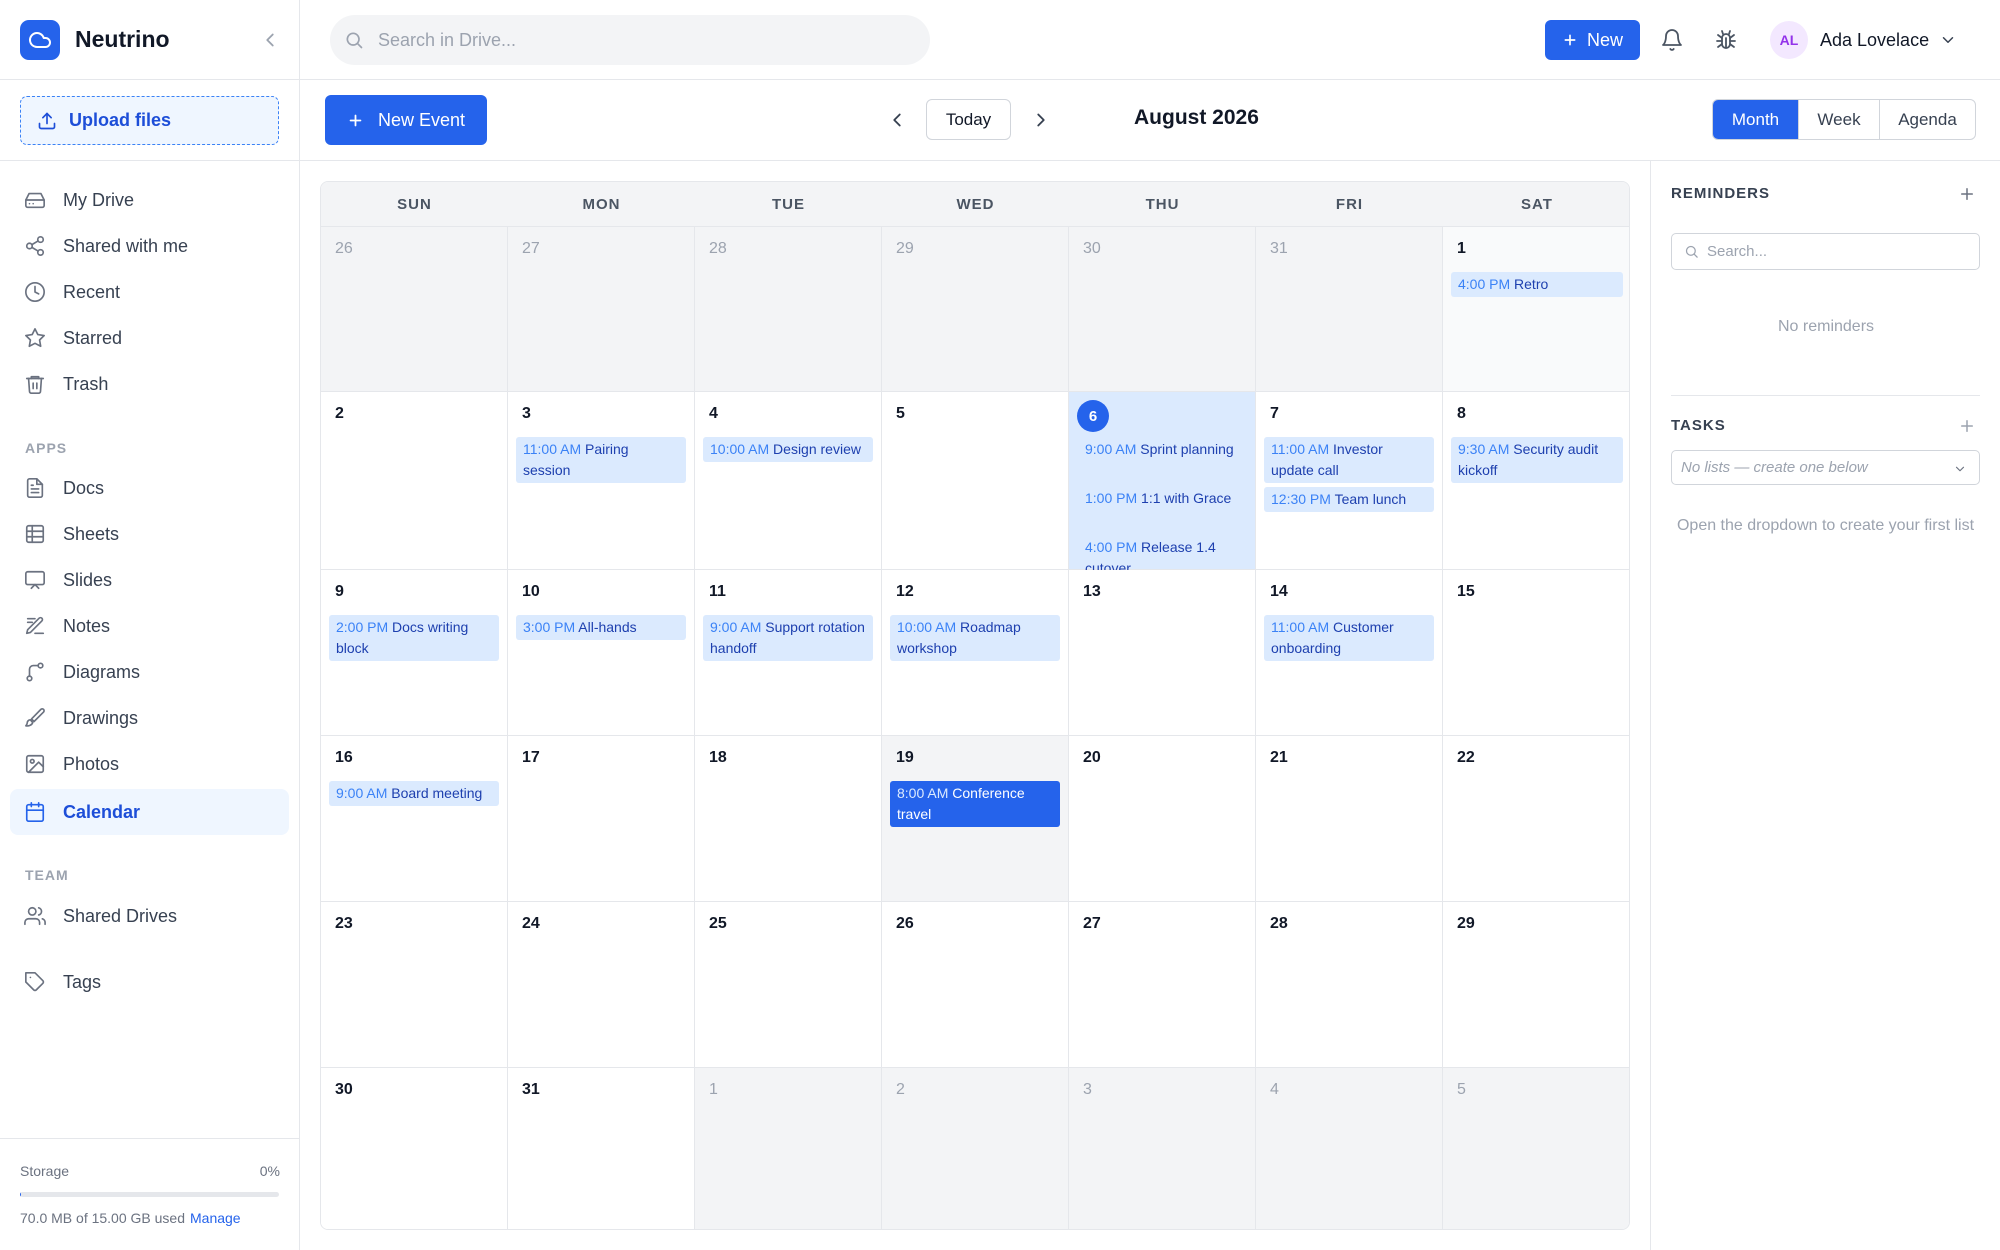  What do you see at coordinates (149, 200) in the screenshot?
I see `sidebar-item-my-drive: My Drive` at bounding box center [149, 200].